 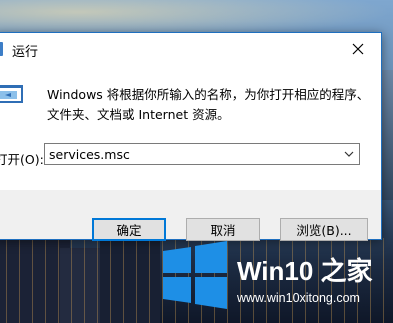 I want to click on run-app-icon, so click(x=1, y=49).